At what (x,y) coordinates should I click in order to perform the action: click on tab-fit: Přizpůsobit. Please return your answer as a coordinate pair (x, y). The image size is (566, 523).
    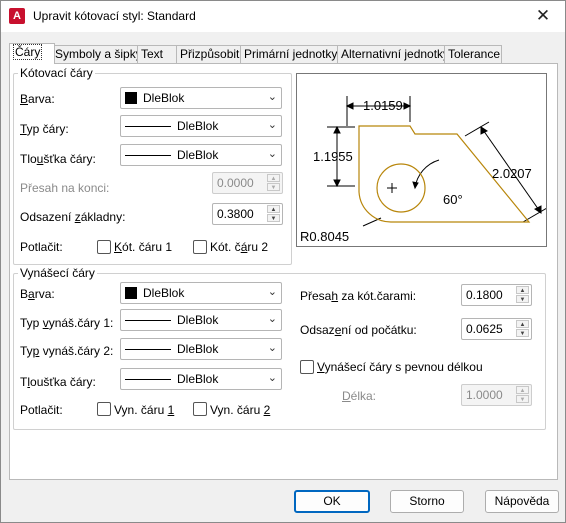
    Looking at the image, I should click on (210, 54).